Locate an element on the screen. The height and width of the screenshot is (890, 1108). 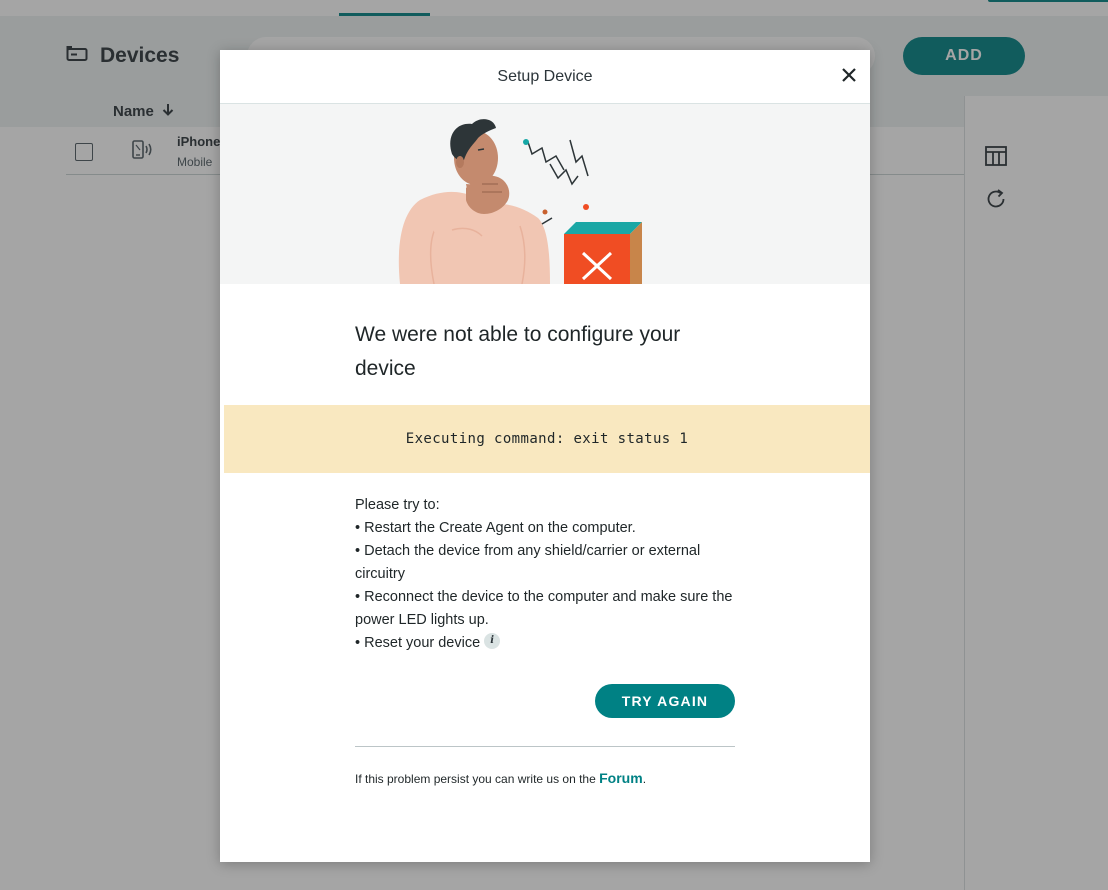
tip-item: • Reset your device is located at coordinates (418, 643).